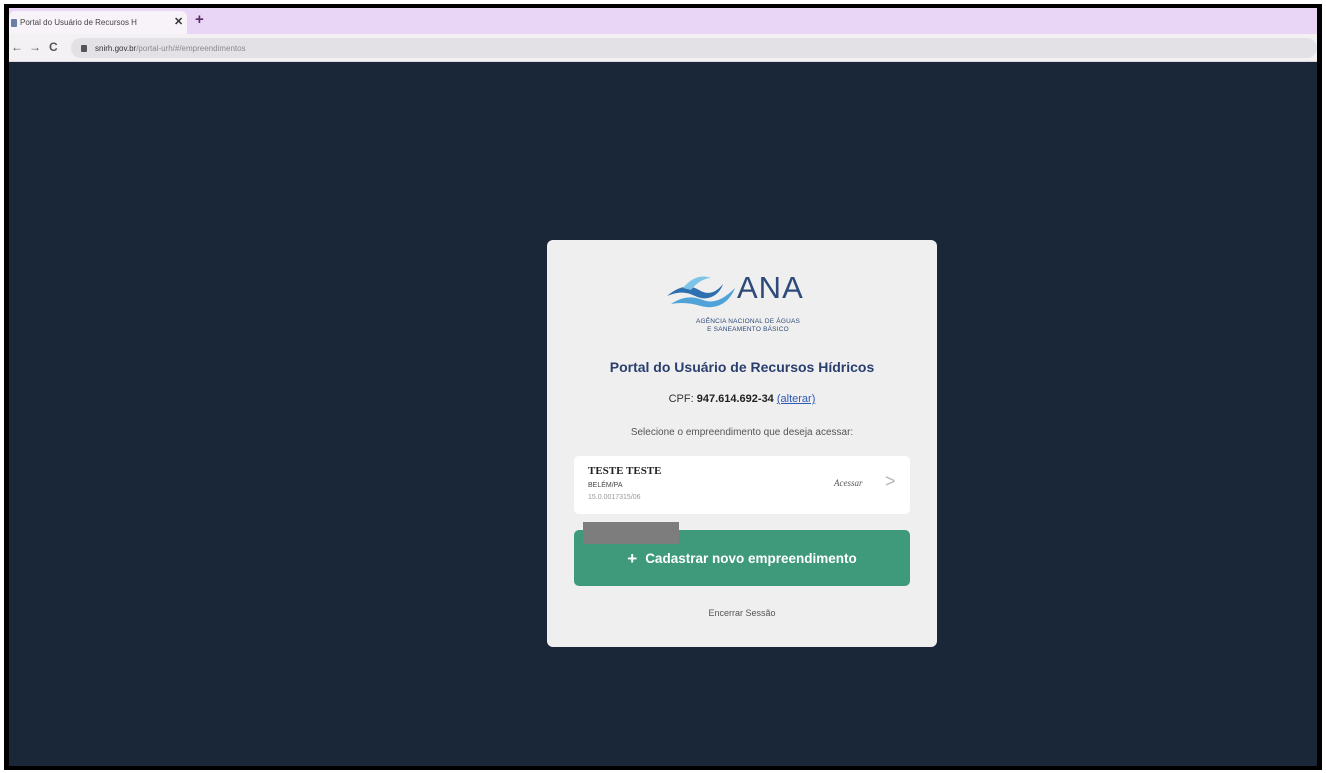 The height and width of the screenshot is (773, 1326). What do you see at coordinates (701, 292) in the screenshot?
I see `ana-wave-icon` at bounding box center [701, 292].